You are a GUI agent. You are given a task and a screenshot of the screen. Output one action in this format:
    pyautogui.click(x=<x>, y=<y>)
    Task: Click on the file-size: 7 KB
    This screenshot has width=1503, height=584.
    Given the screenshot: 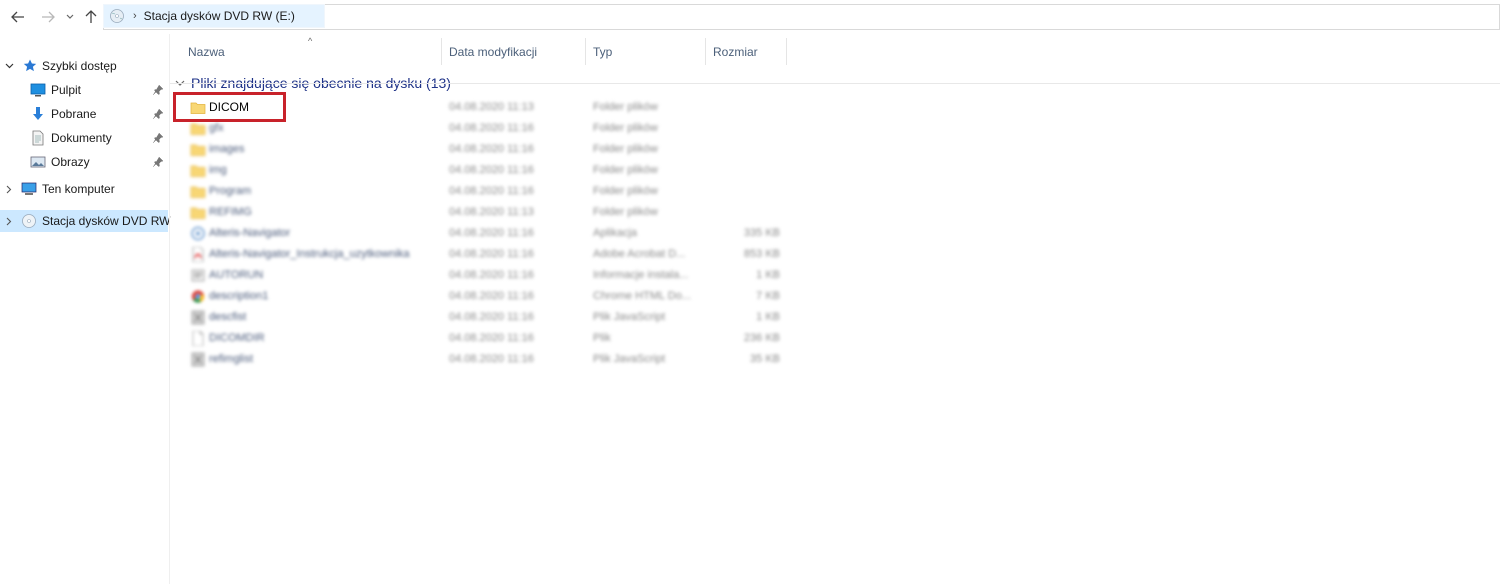 What is the action you would take?
    pyautogui.click(x=768, y=296)
    